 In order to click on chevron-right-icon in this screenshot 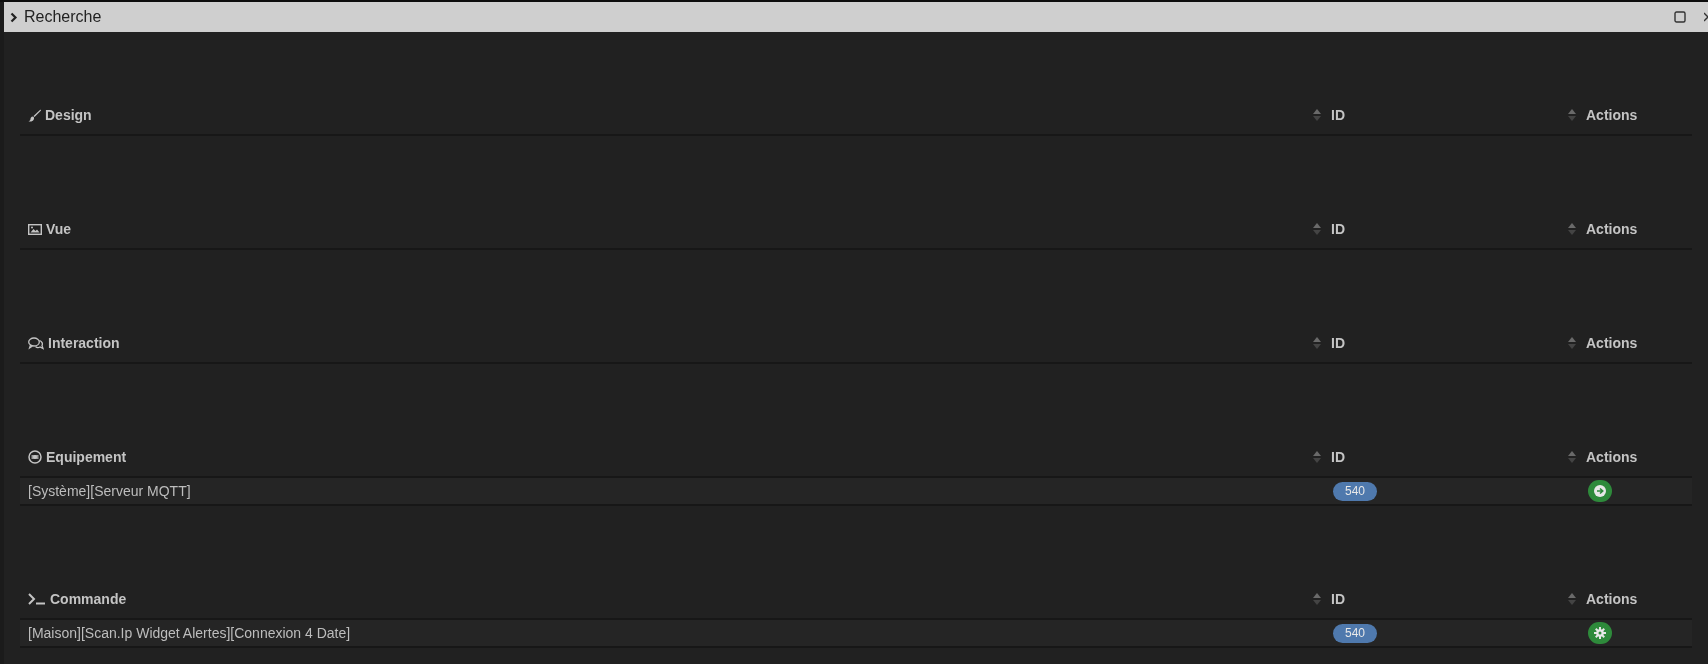, I will do `click(14, 17)`.